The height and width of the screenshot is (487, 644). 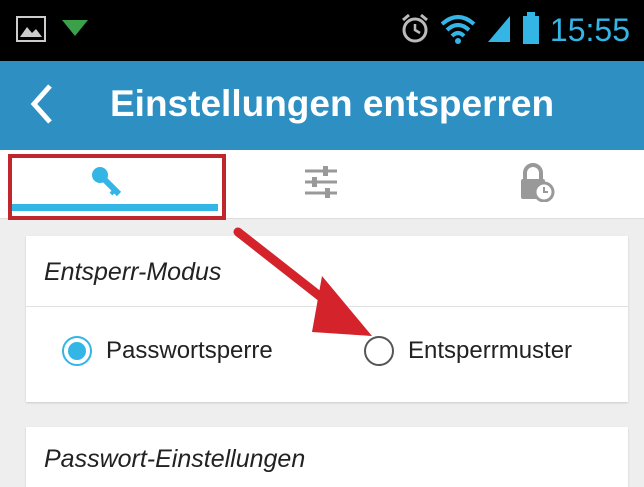 I want to click on radio-button-checked, so click(x=77, y=351).